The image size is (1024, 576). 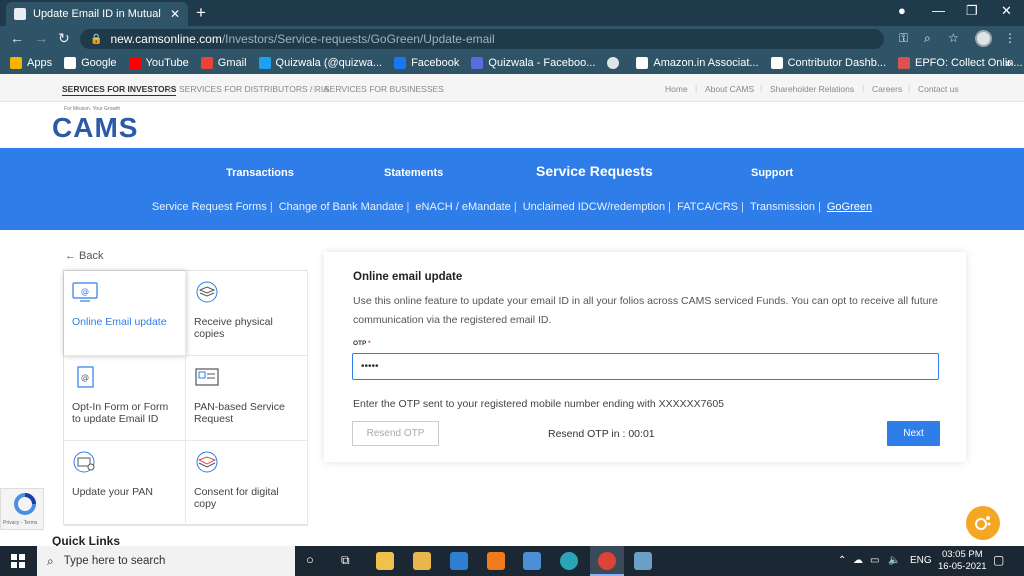 I want to click on zoom-icon: ⌕, so click(x=927, y=38).